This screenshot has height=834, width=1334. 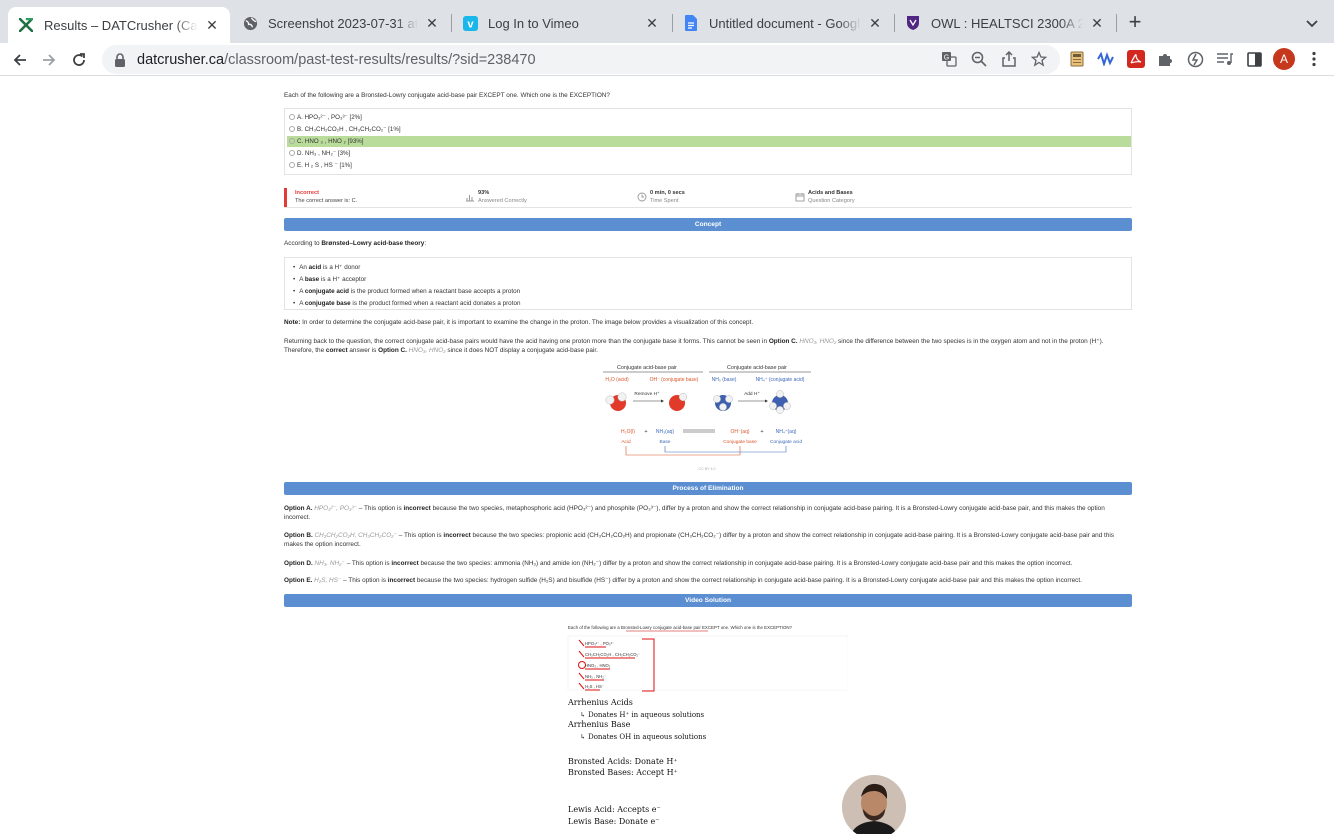 I want to click on translate-icon: G, so click(x=949, y=59).